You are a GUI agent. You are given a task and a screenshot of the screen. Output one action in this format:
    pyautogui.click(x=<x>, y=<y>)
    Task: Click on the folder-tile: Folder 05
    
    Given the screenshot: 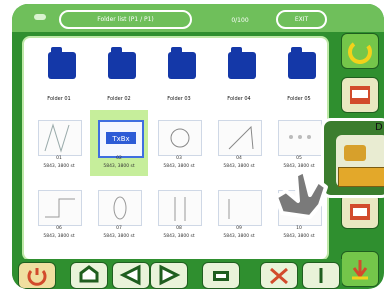 What is the action you would take?
    pyautogui.click(x=298, y=73)
    